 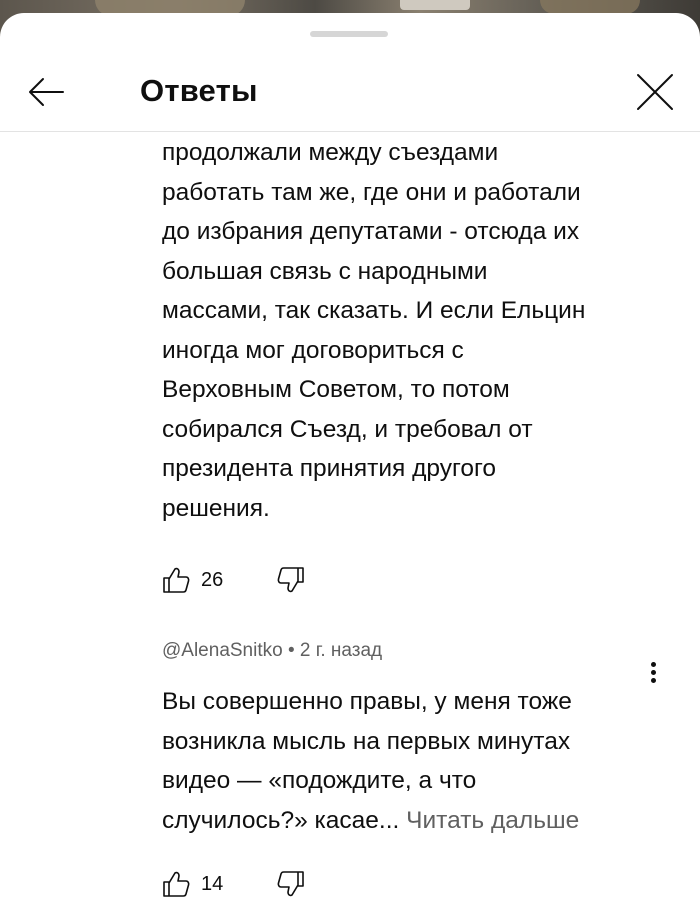 I want to click on read-more-link: Читать дальше, so click(x=492, y=820).